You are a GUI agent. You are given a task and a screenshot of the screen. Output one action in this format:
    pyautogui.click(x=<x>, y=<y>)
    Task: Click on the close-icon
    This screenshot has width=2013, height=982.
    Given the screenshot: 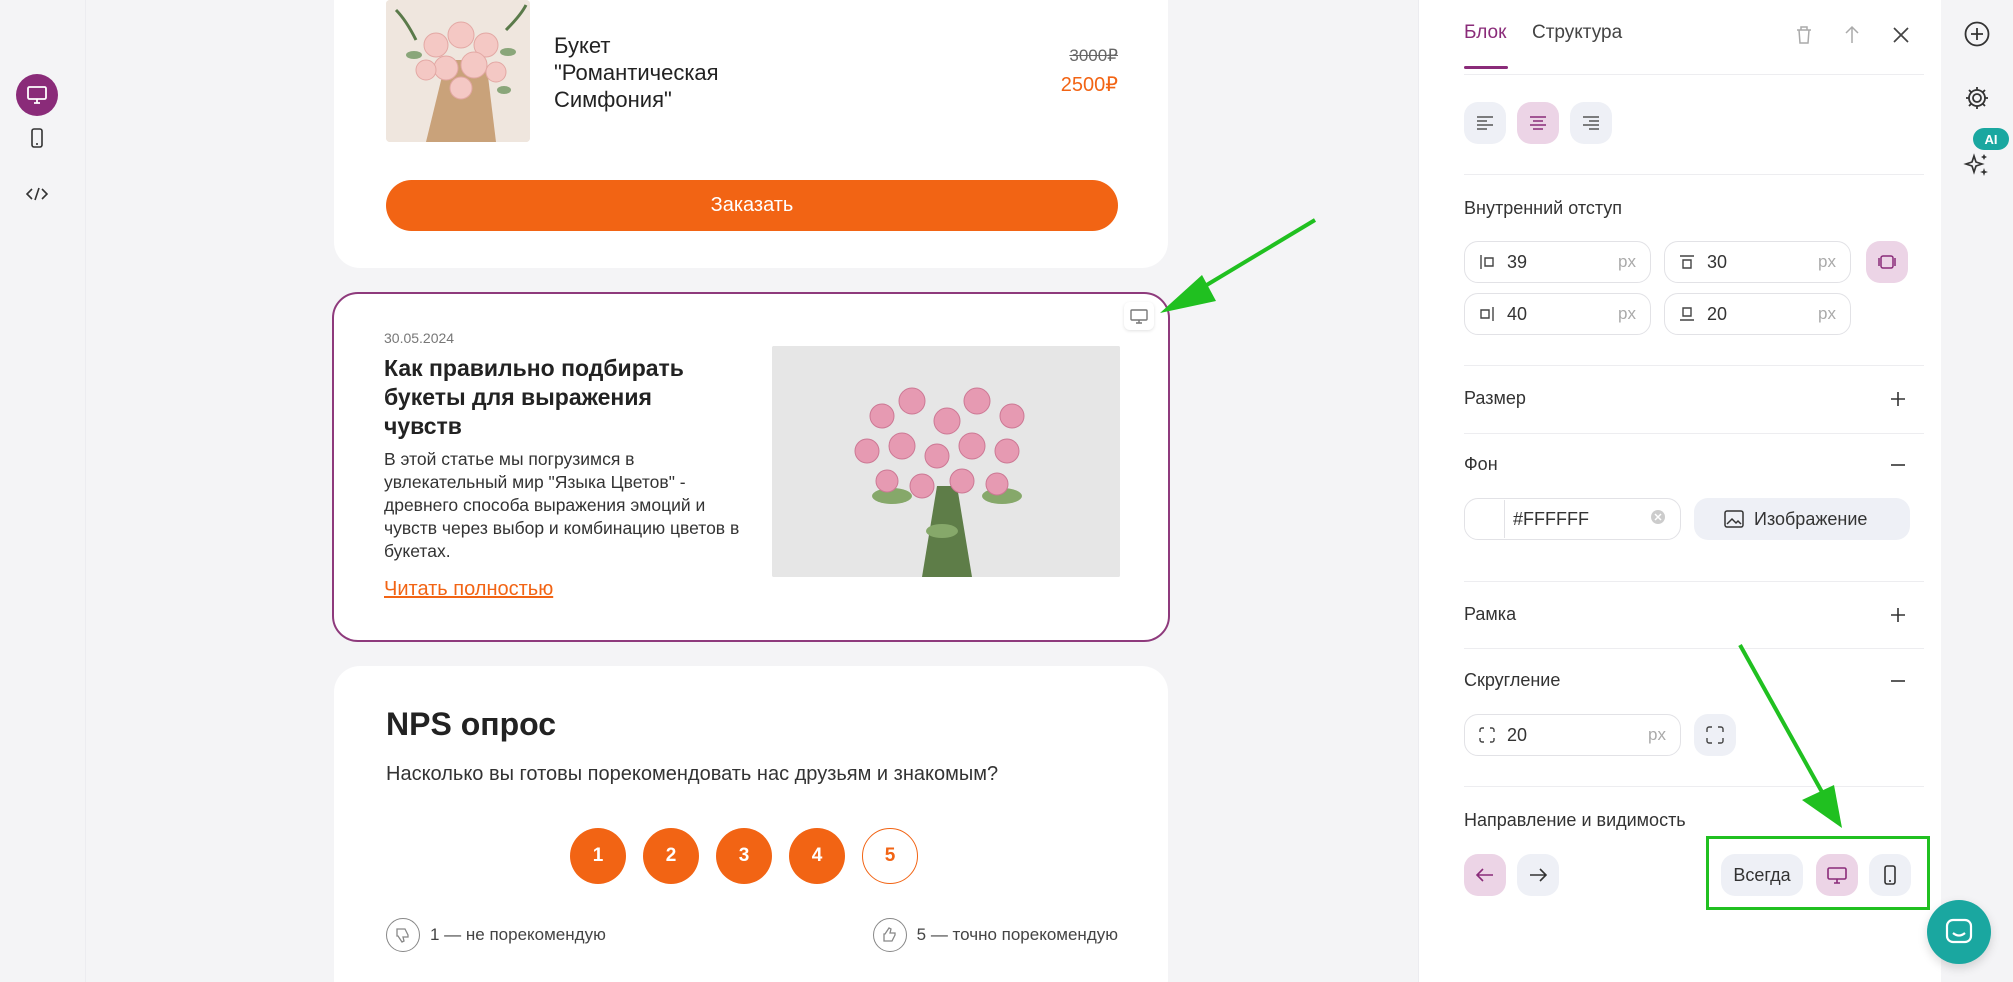 What is the action you would take?
    pyautogui.click(x=1901, y=35)
    